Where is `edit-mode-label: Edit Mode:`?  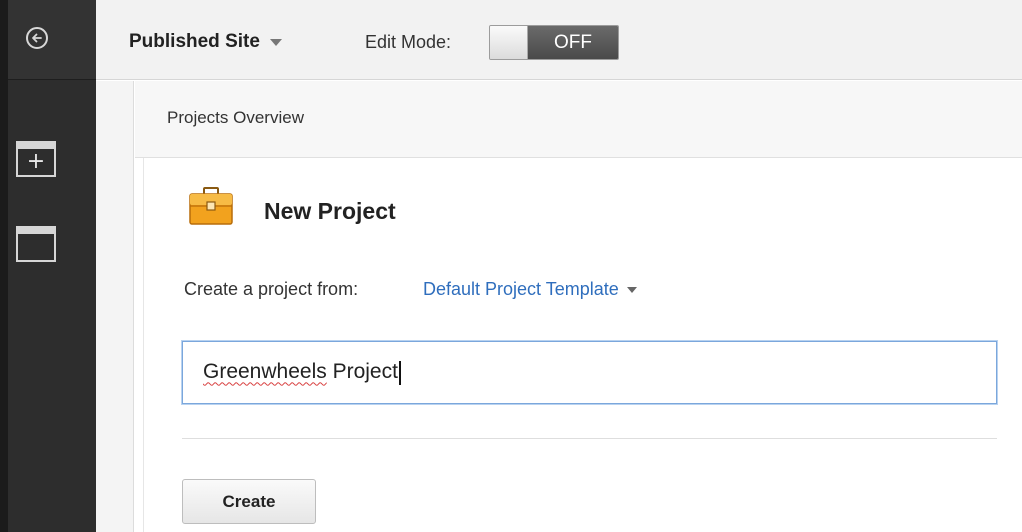
edit-mode-label: Edit Mode: is located at coordinates (408, 42).